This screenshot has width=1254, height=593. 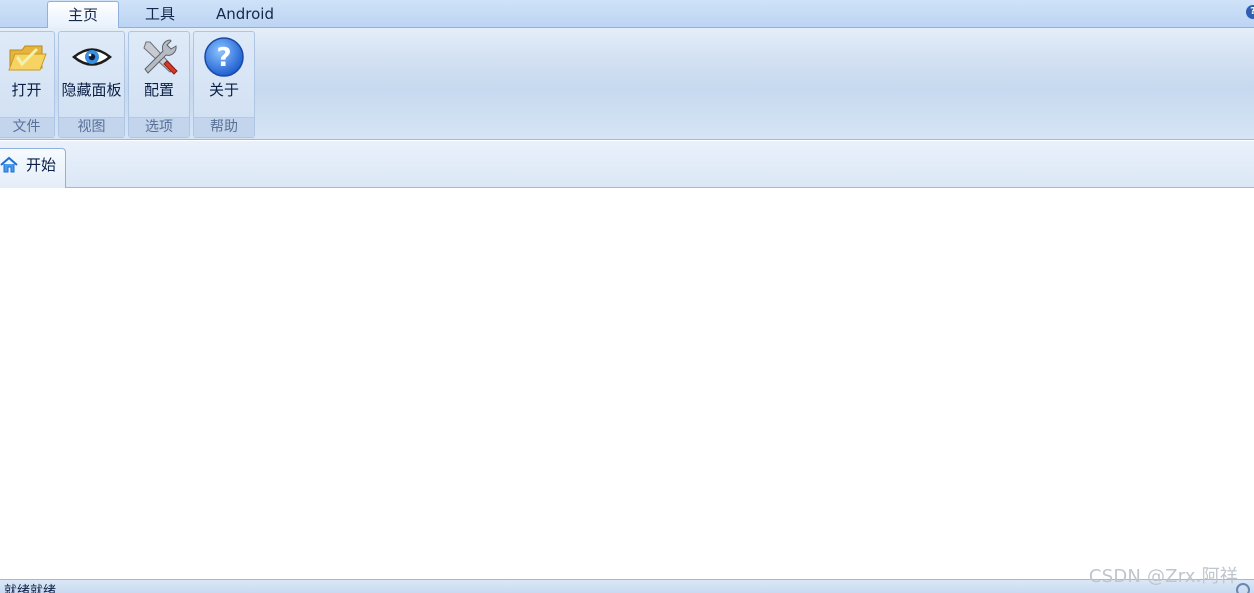 I want to click on ribbon-group-file: 打开 文件, so click(x=27, y=84).